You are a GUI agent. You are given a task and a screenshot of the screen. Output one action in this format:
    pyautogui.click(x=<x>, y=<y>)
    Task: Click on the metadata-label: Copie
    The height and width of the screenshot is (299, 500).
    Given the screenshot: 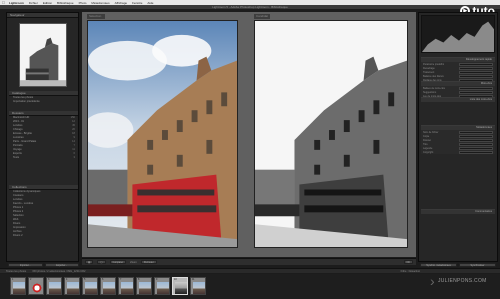 What is the action you would take?
    pyautogui.click(x=426, y=136)
    